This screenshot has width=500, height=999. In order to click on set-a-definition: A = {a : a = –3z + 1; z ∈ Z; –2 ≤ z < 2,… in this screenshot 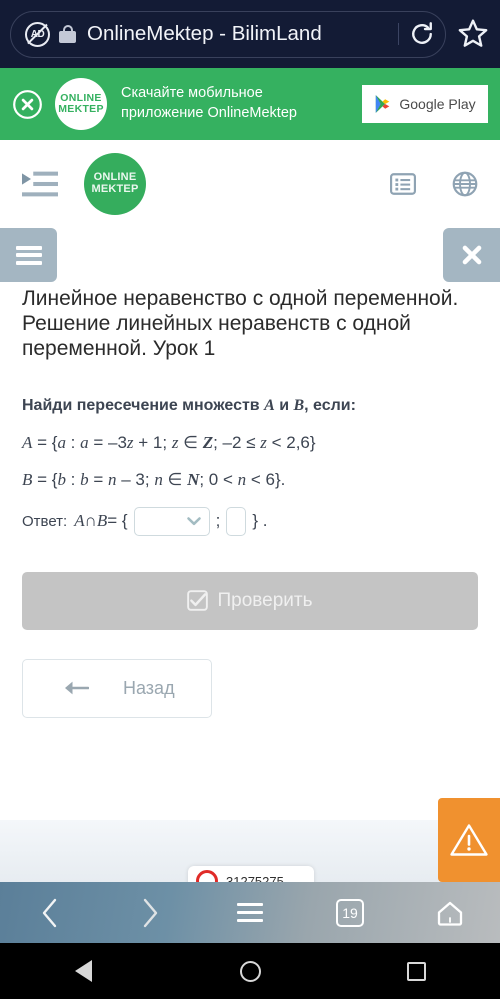, I will do `click(250, 443)`.